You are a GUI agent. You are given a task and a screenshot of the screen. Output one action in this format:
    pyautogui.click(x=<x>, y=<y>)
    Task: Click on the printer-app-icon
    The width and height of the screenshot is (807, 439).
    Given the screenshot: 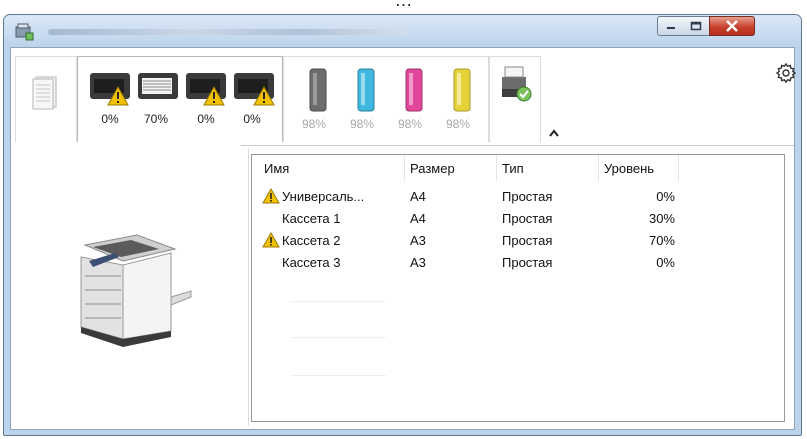 What is the action you would take?
    pyautogui.click(x=24, y=32)
    